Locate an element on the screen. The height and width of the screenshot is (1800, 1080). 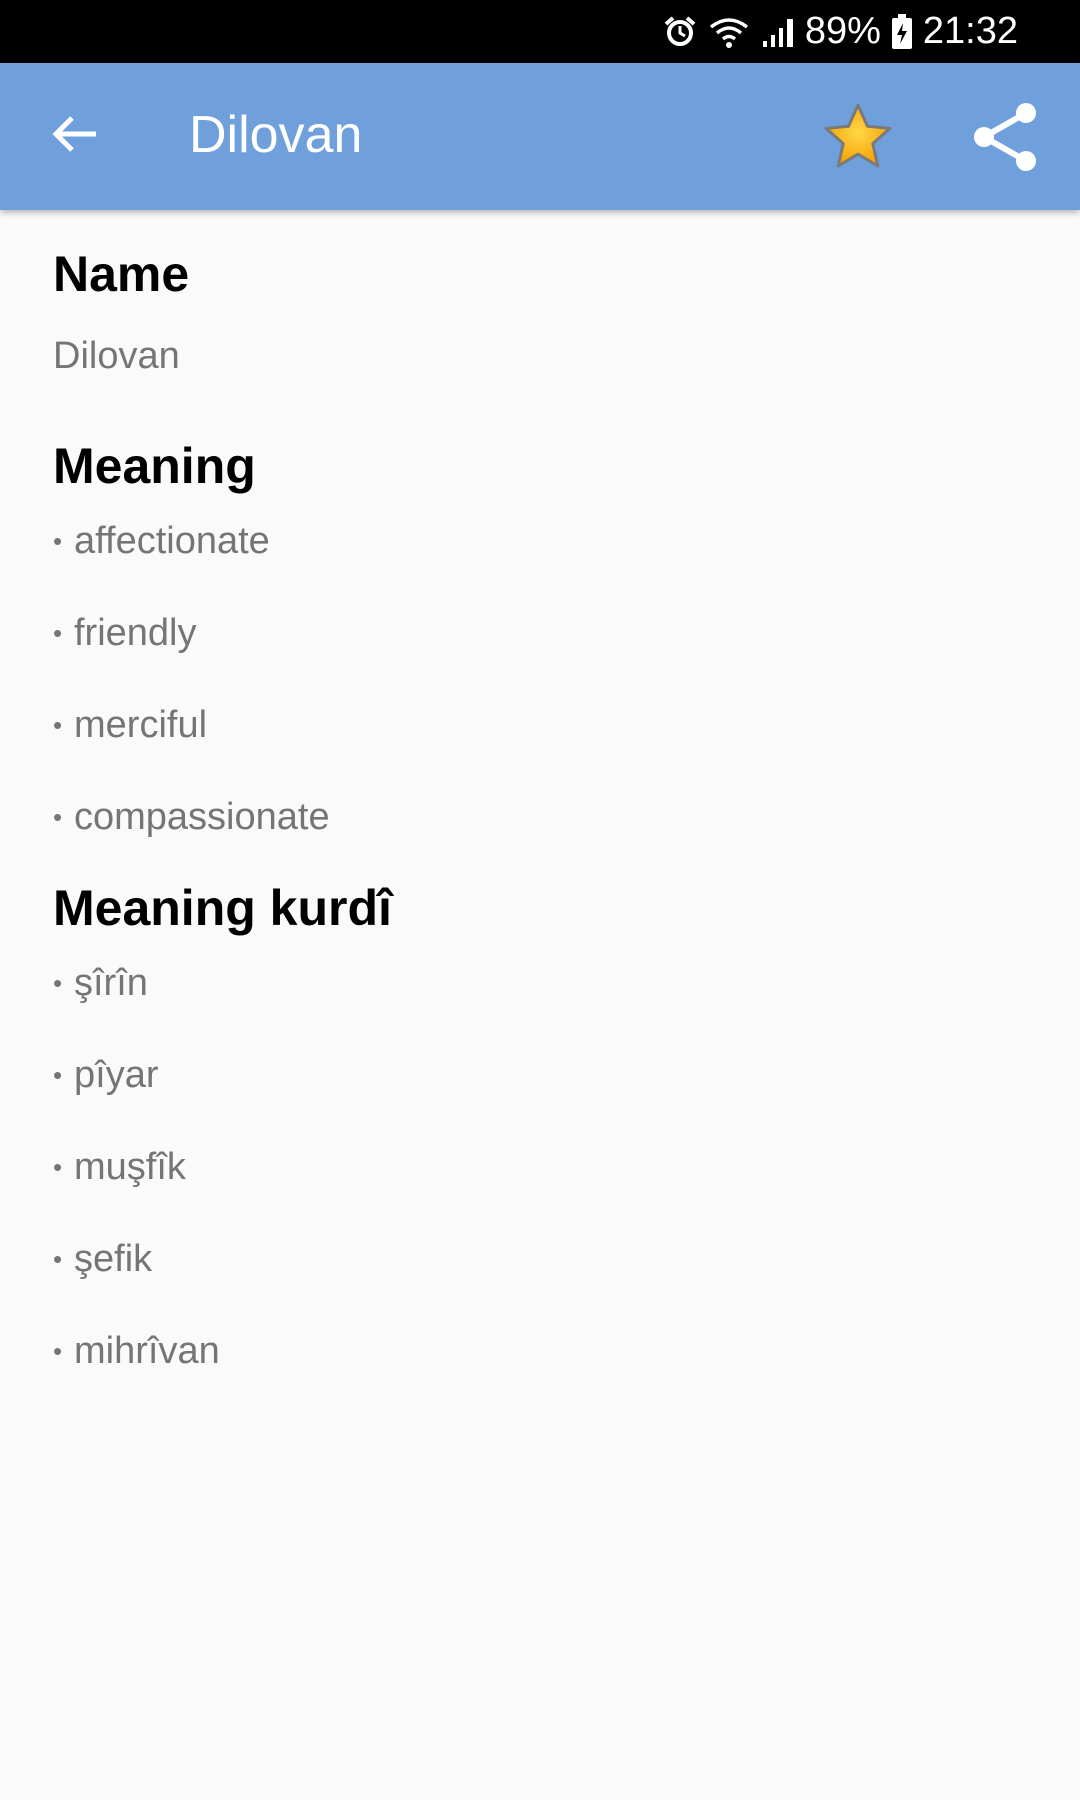
list-item: • friendly is located at coordinates (543, 654).